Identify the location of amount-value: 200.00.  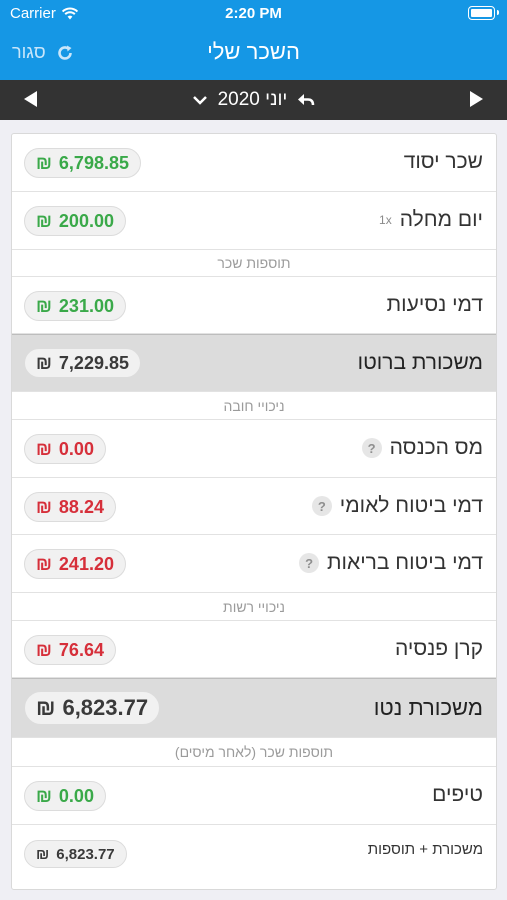
(86, 220).